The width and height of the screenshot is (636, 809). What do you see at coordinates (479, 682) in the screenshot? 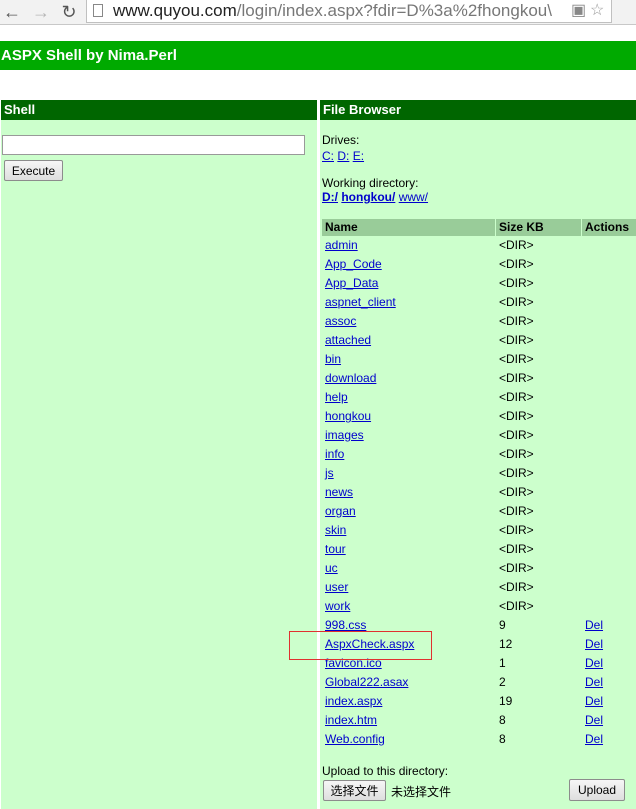
I see `table-row: Global222.asax 2 Del` at bounding box center [479, 682].